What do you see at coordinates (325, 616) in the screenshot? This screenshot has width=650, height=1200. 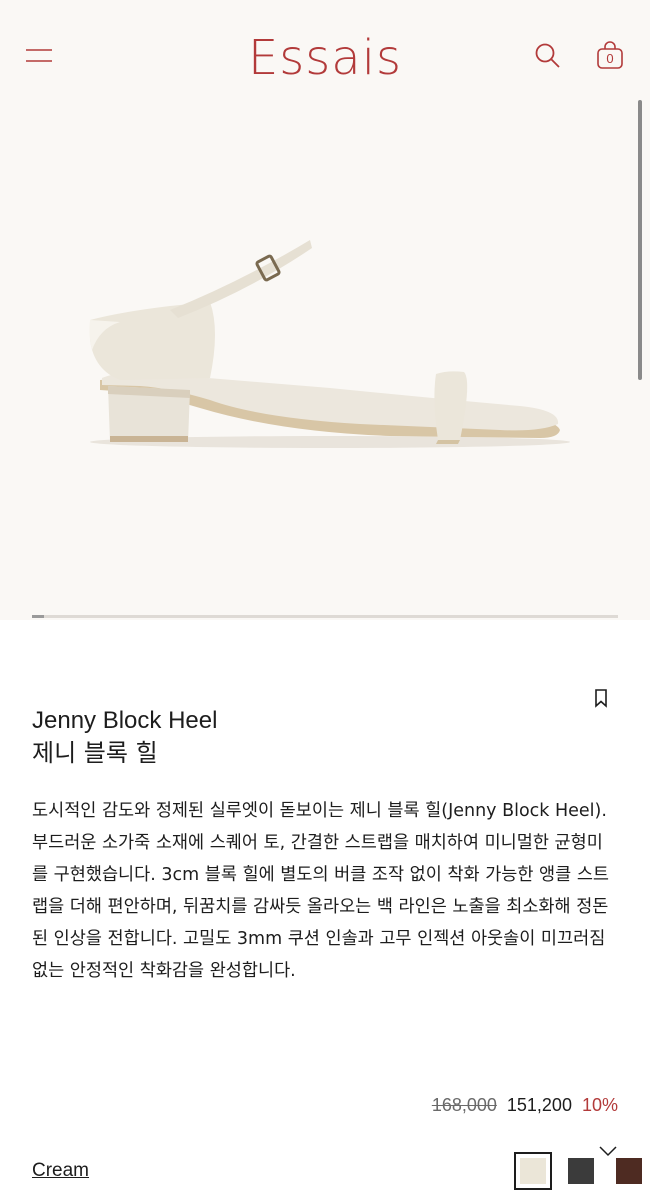 I see `gallery-progress-track` at bounding box center [325, 616].